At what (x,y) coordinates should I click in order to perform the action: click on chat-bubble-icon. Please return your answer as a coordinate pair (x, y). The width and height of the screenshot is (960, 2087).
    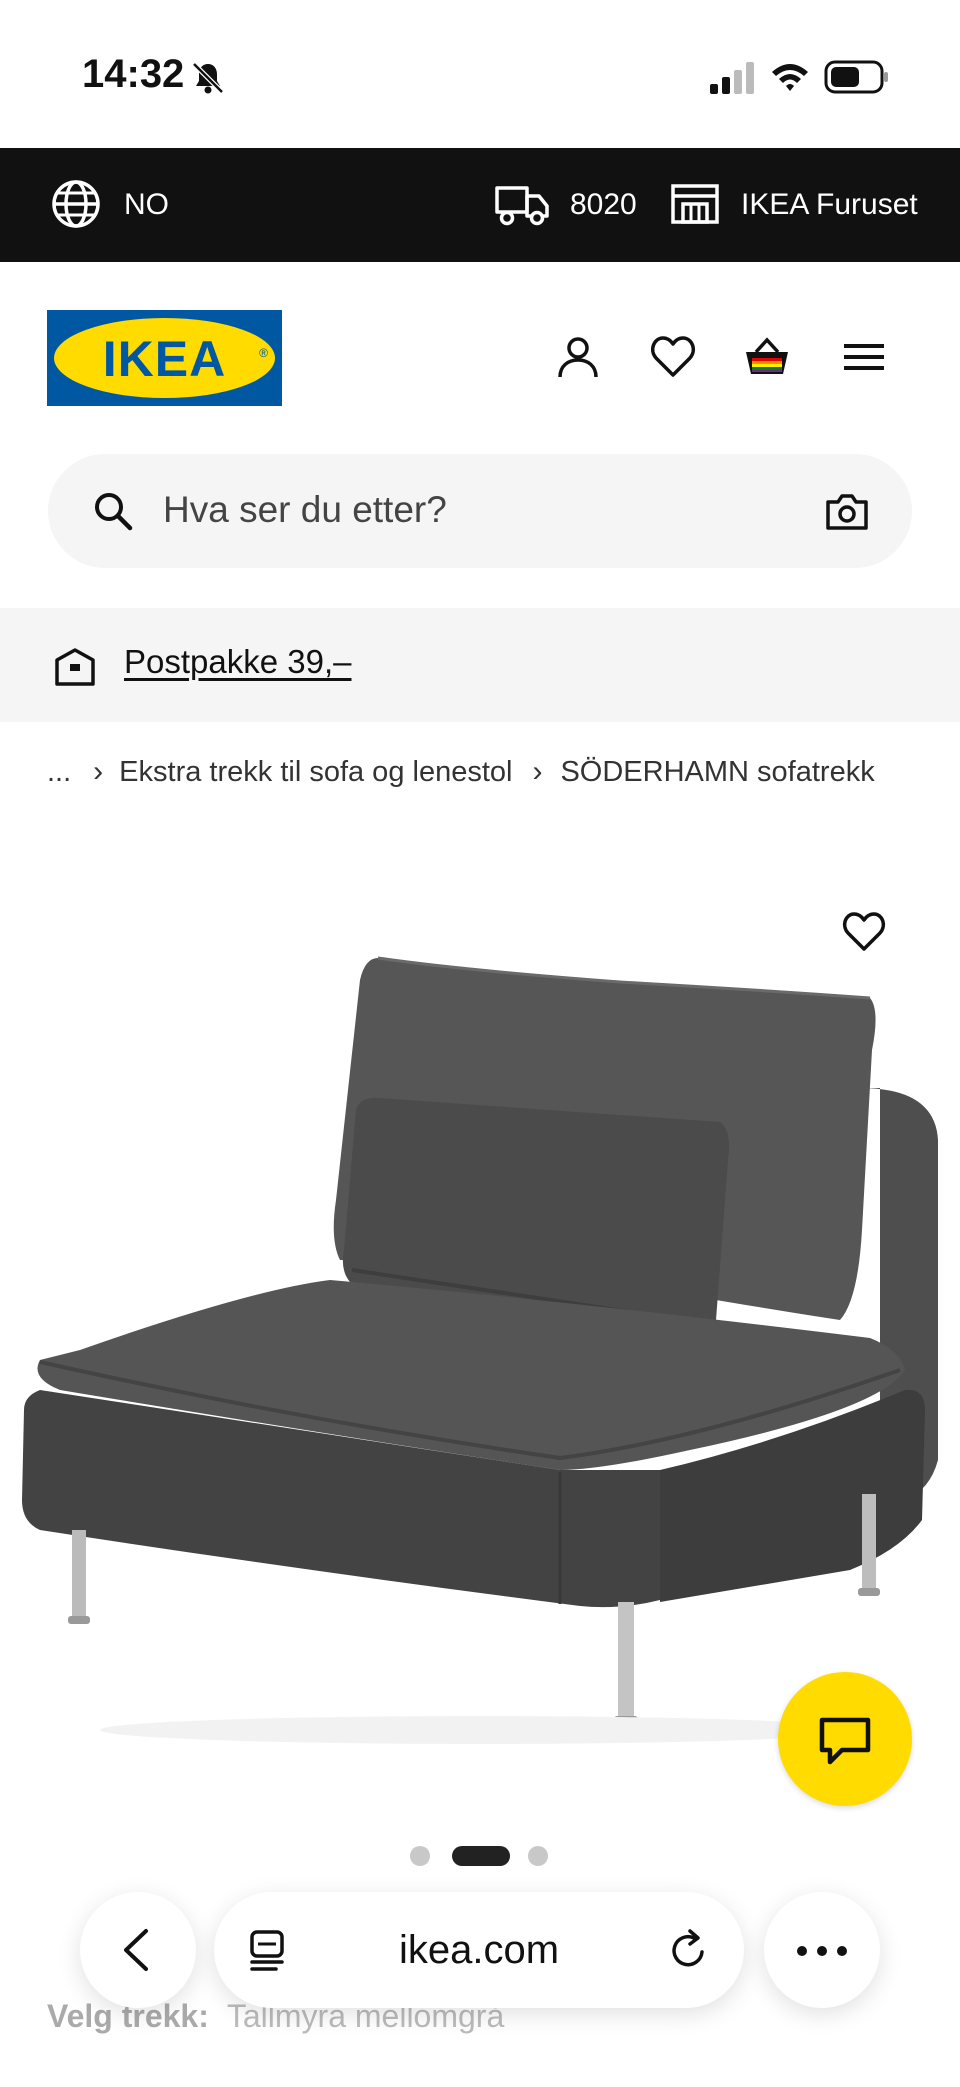
    Looking at the image, I should click on (845, 1741).